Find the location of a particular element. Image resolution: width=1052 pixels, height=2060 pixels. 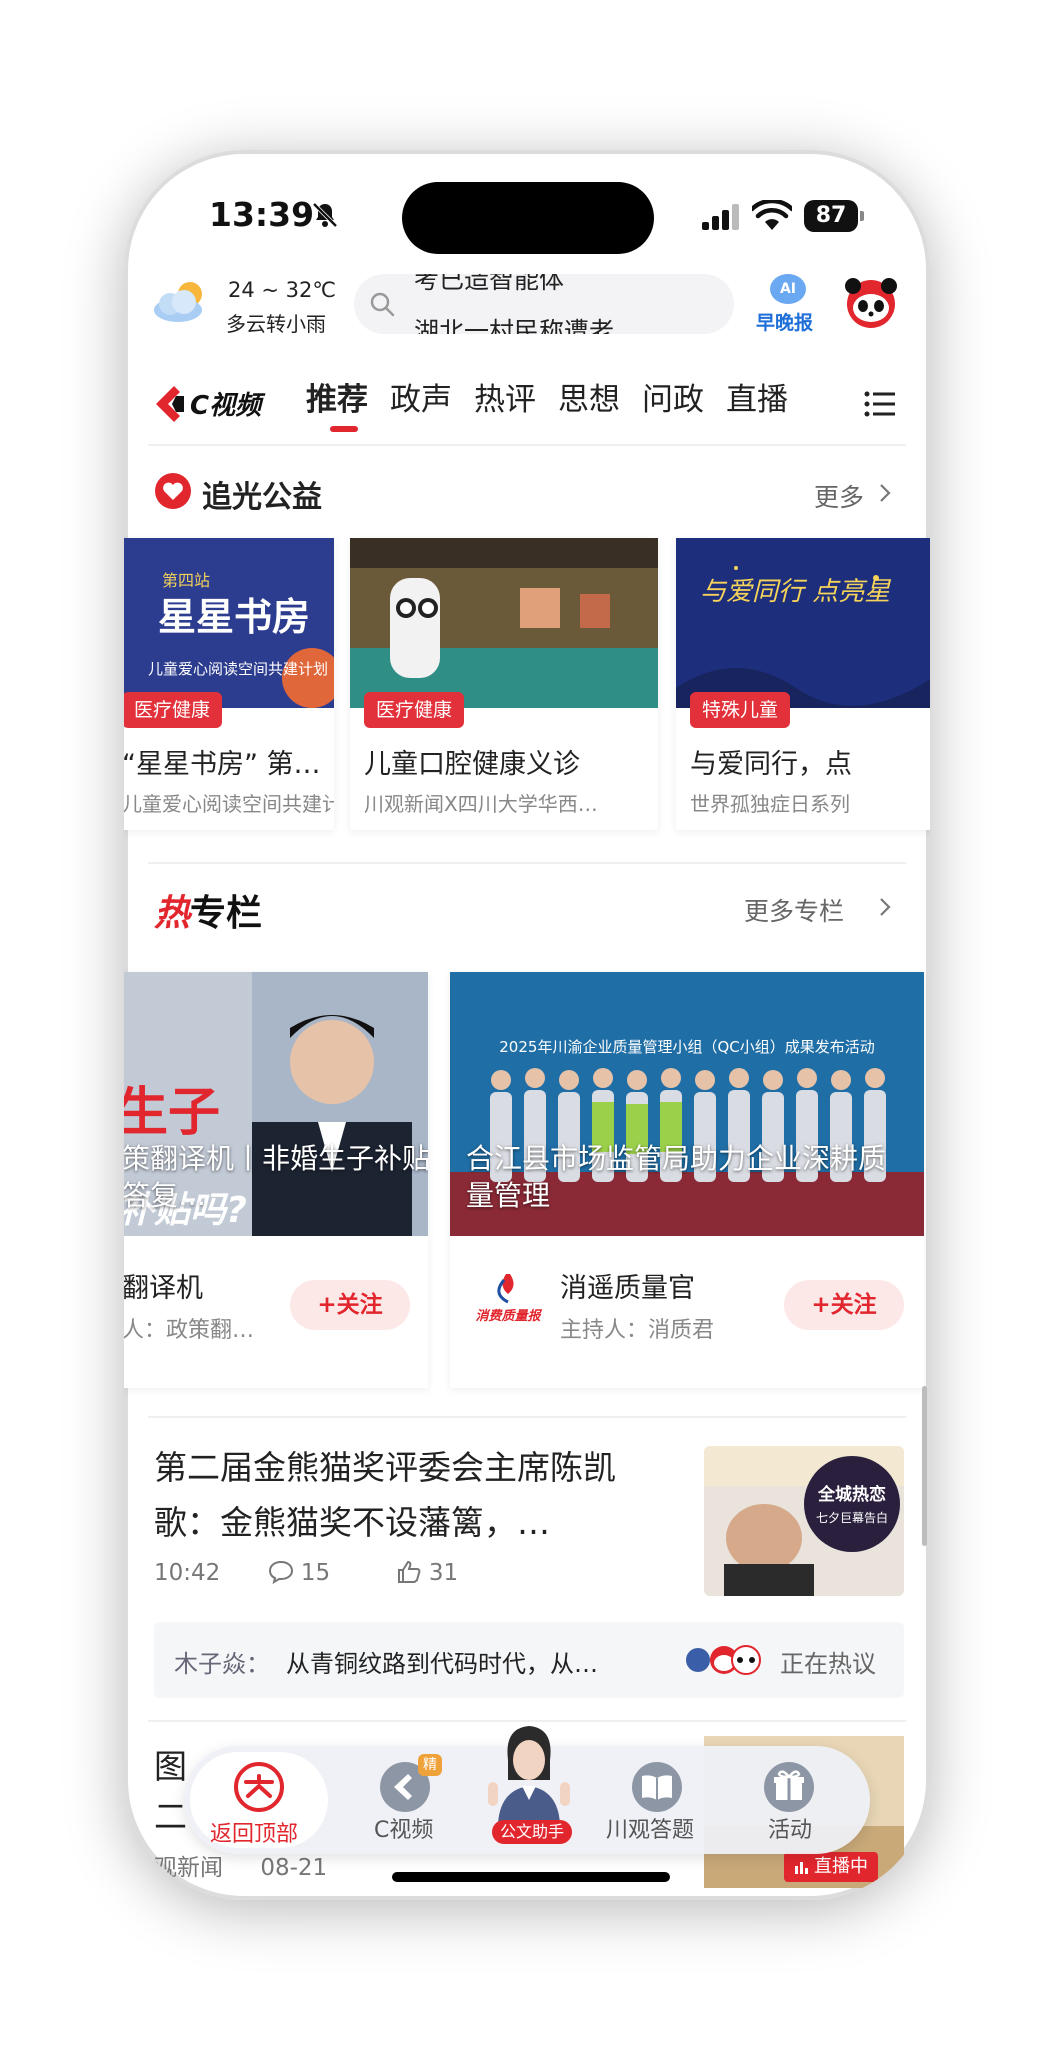

tab-wenzheng: 问政 is located at coordinates (673, 396).